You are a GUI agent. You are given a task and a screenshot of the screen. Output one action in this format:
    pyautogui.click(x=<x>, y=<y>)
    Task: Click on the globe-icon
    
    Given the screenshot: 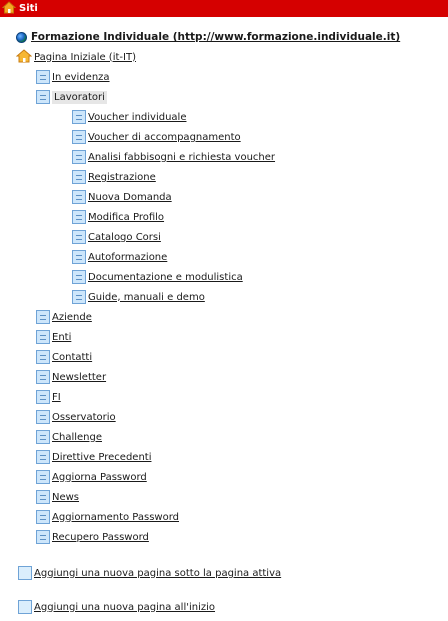 What is the action you would take?
    pyautogui.click(x=21, y=37)
    